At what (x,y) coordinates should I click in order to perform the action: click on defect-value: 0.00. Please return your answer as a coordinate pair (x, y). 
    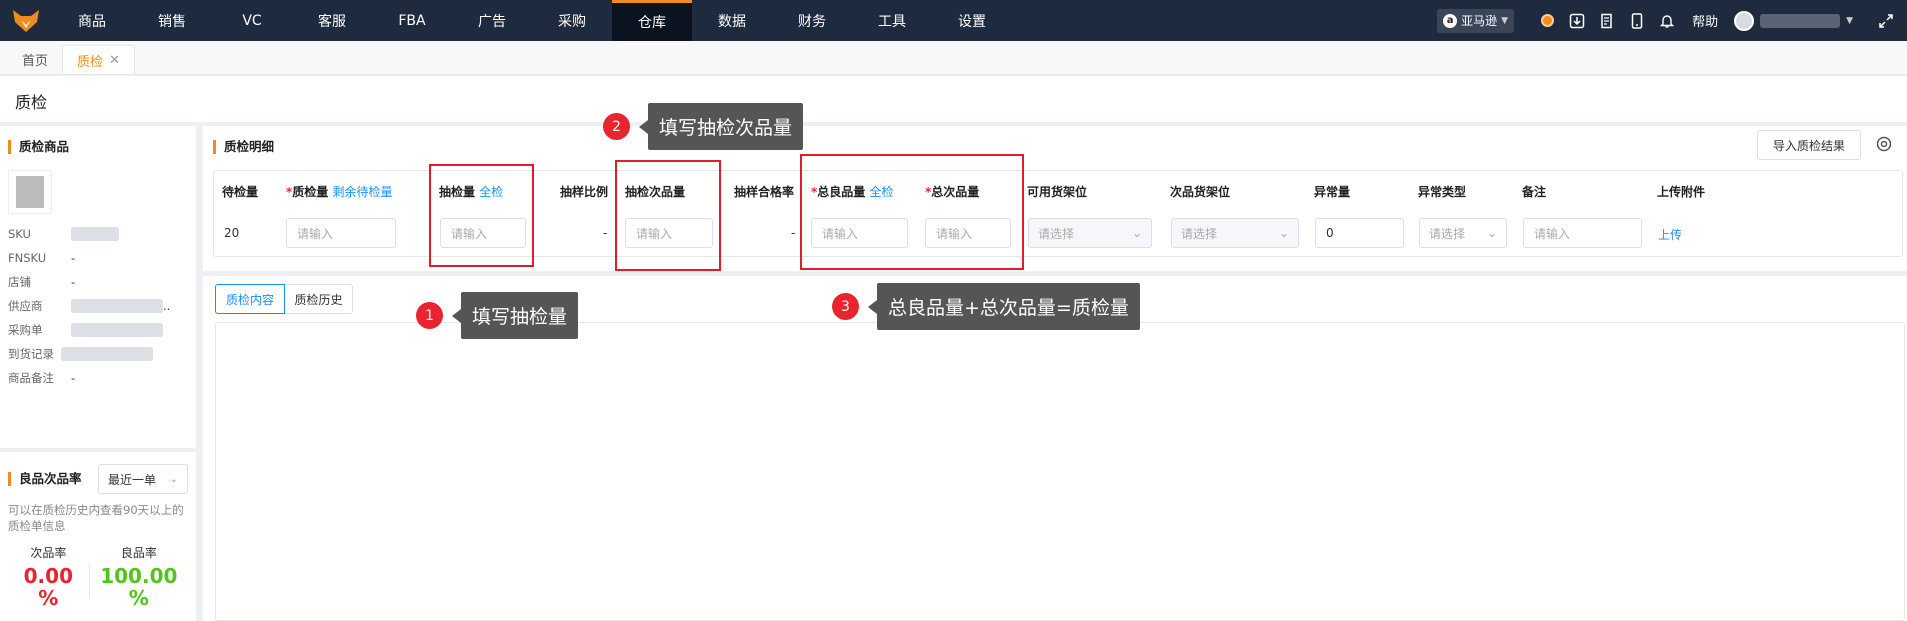
    Looking at the image, I should click on (48, 576).